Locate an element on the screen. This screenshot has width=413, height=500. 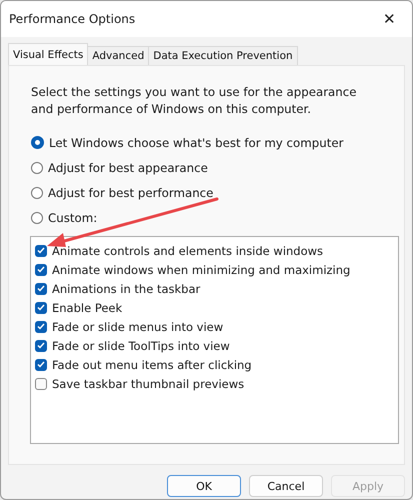
radio-label: Adjust for best appearance is located at coordinates (128, 167).